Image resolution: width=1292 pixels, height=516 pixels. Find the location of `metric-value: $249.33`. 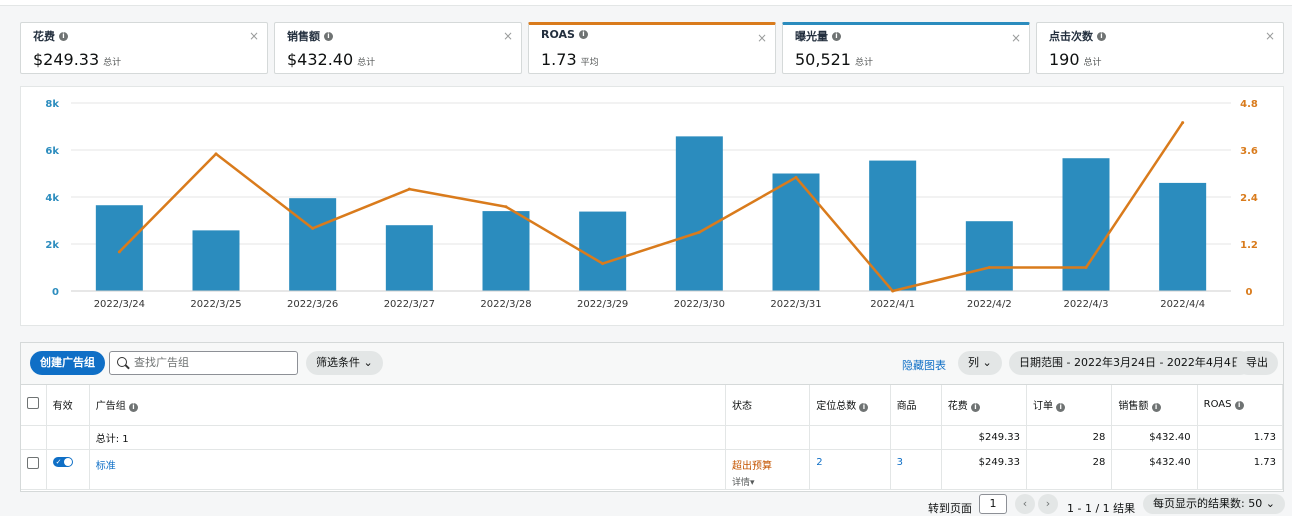

metric-value: $249.33 is located at coordinates (66, 59).